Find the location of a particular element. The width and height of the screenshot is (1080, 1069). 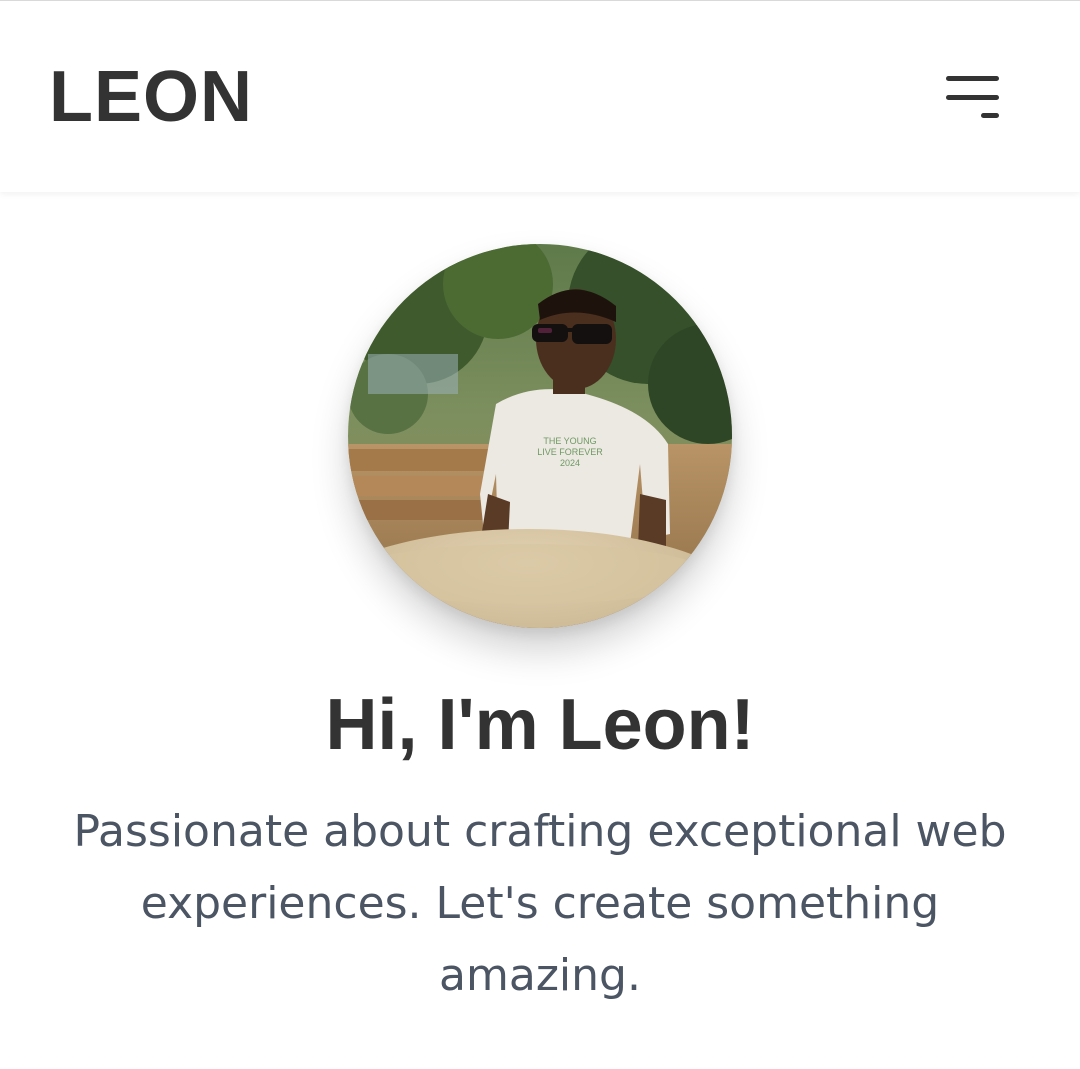

site-logo: LEON is located at coordinates (151, 97).